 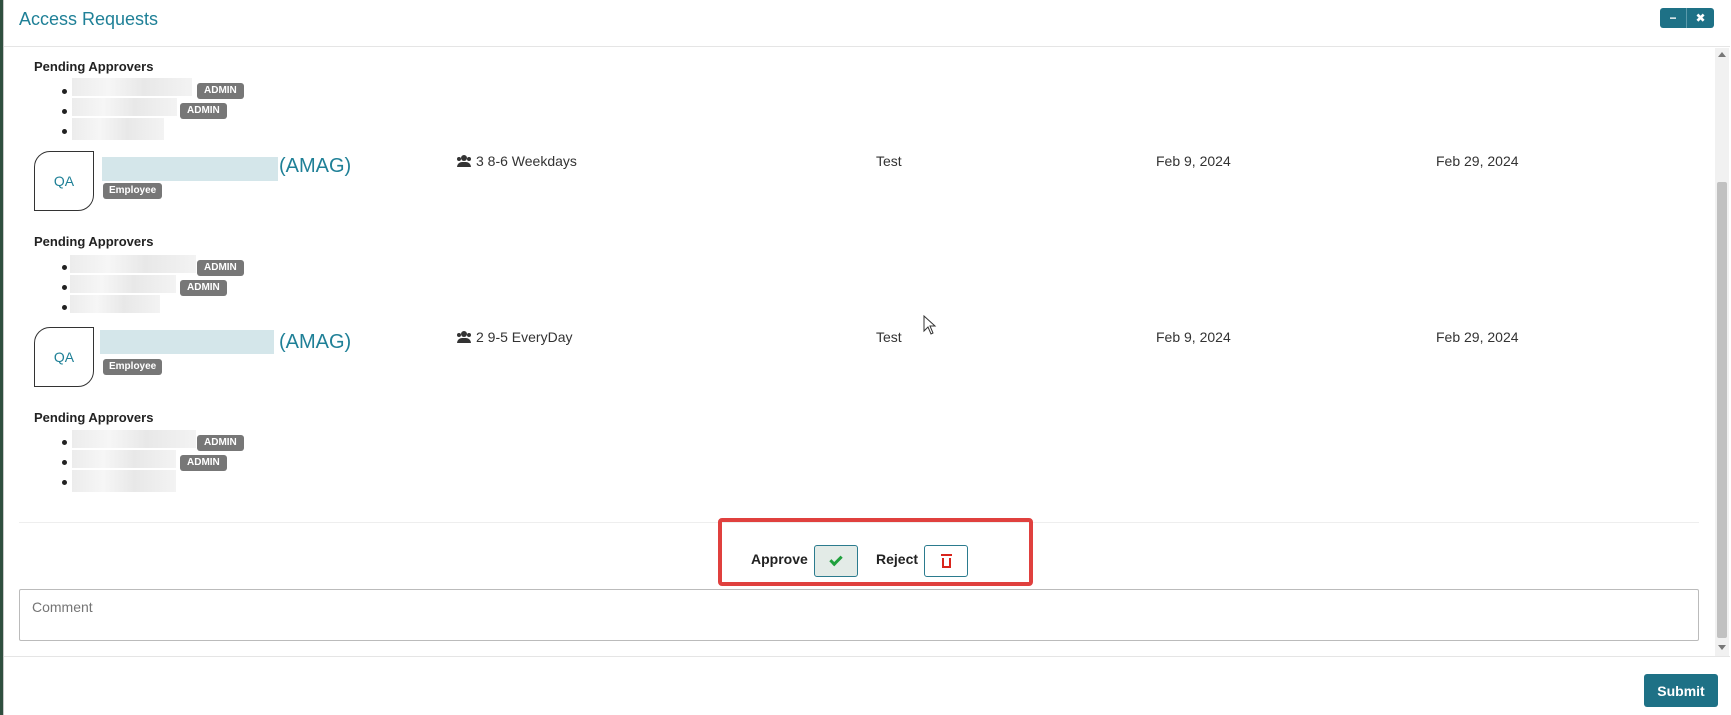 I want to click on scroll-thumb, so click(x=1722, y=410).